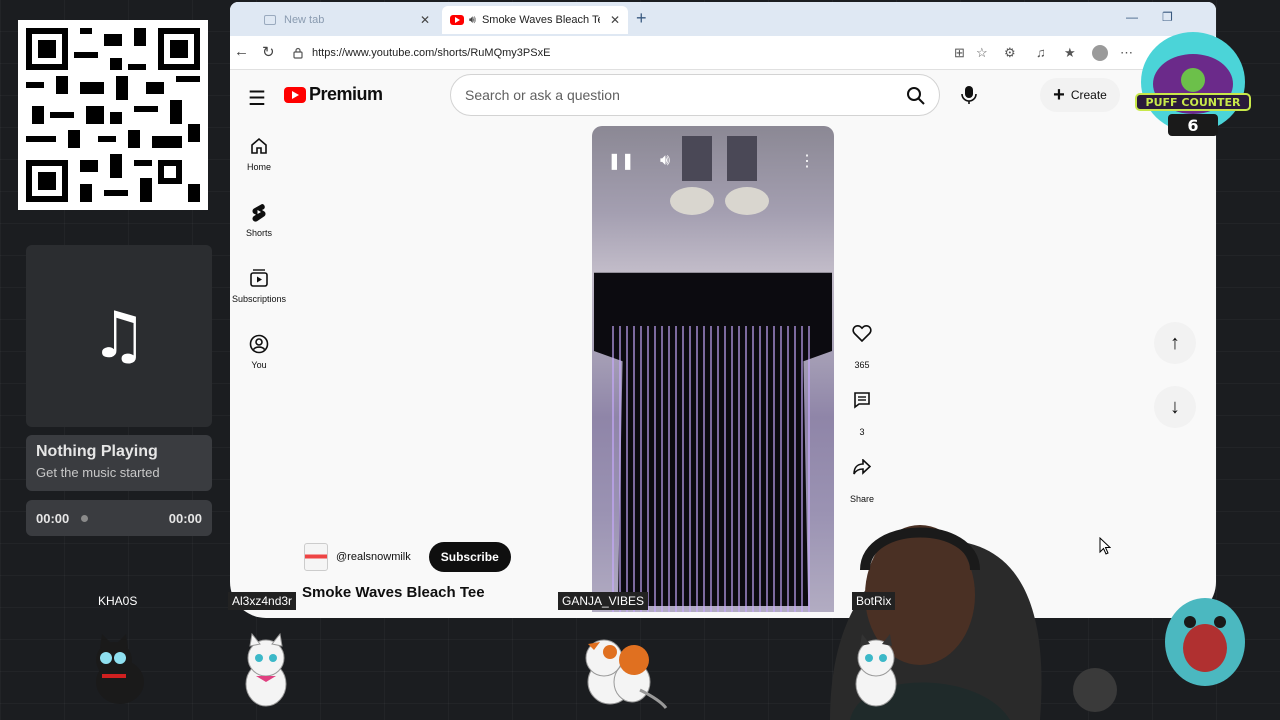 The width and height of the screenshot is (1280, 720). I want to click on youtube-logo: Premium, so click(333, 94).